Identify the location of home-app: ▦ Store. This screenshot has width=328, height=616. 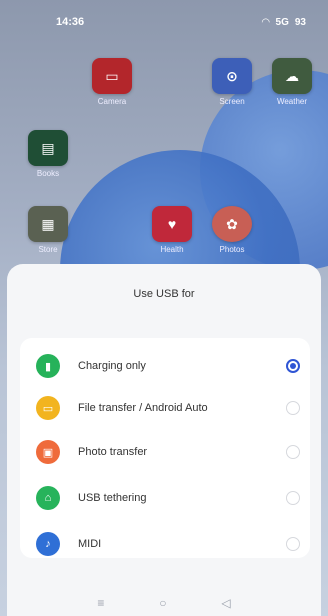
(48, 230).